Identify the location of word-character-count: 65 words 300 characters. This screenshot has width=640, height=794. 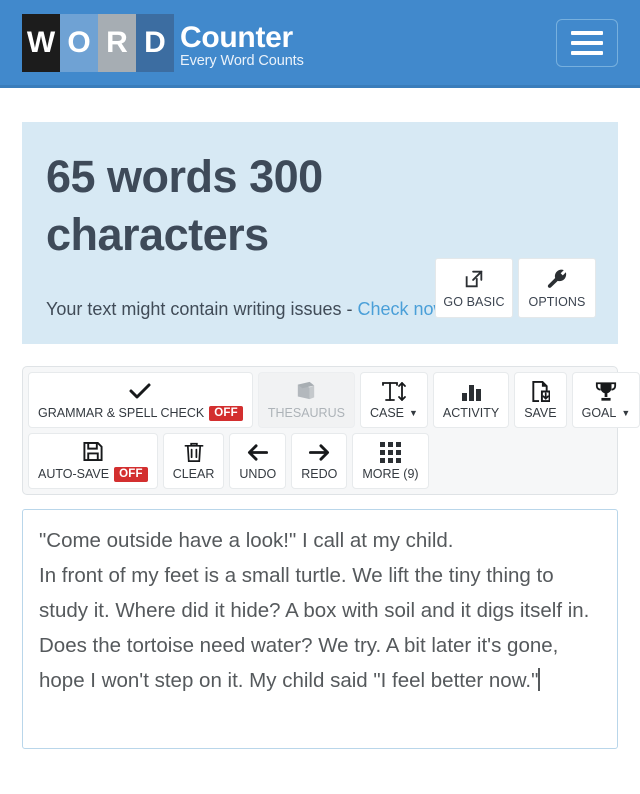
(184, 205).